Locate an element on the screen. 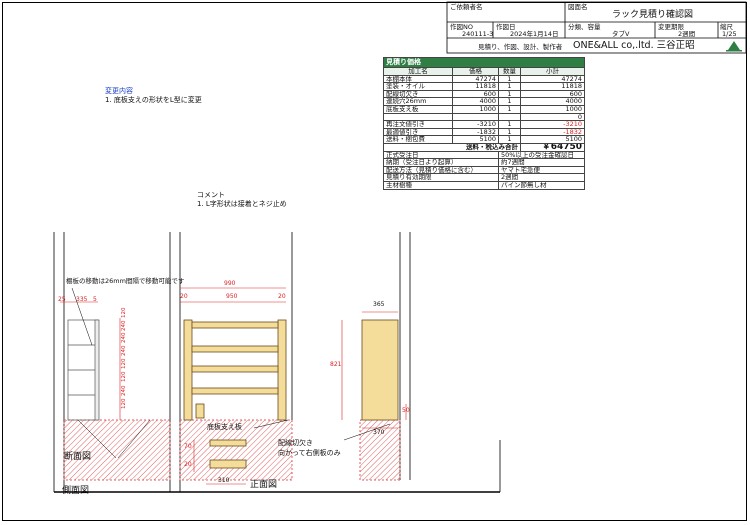 Image resolution: width=750 pixels, height=525 pixels. cutout-sub: 向かって右側板のみ is located at coordinates (309, 453).